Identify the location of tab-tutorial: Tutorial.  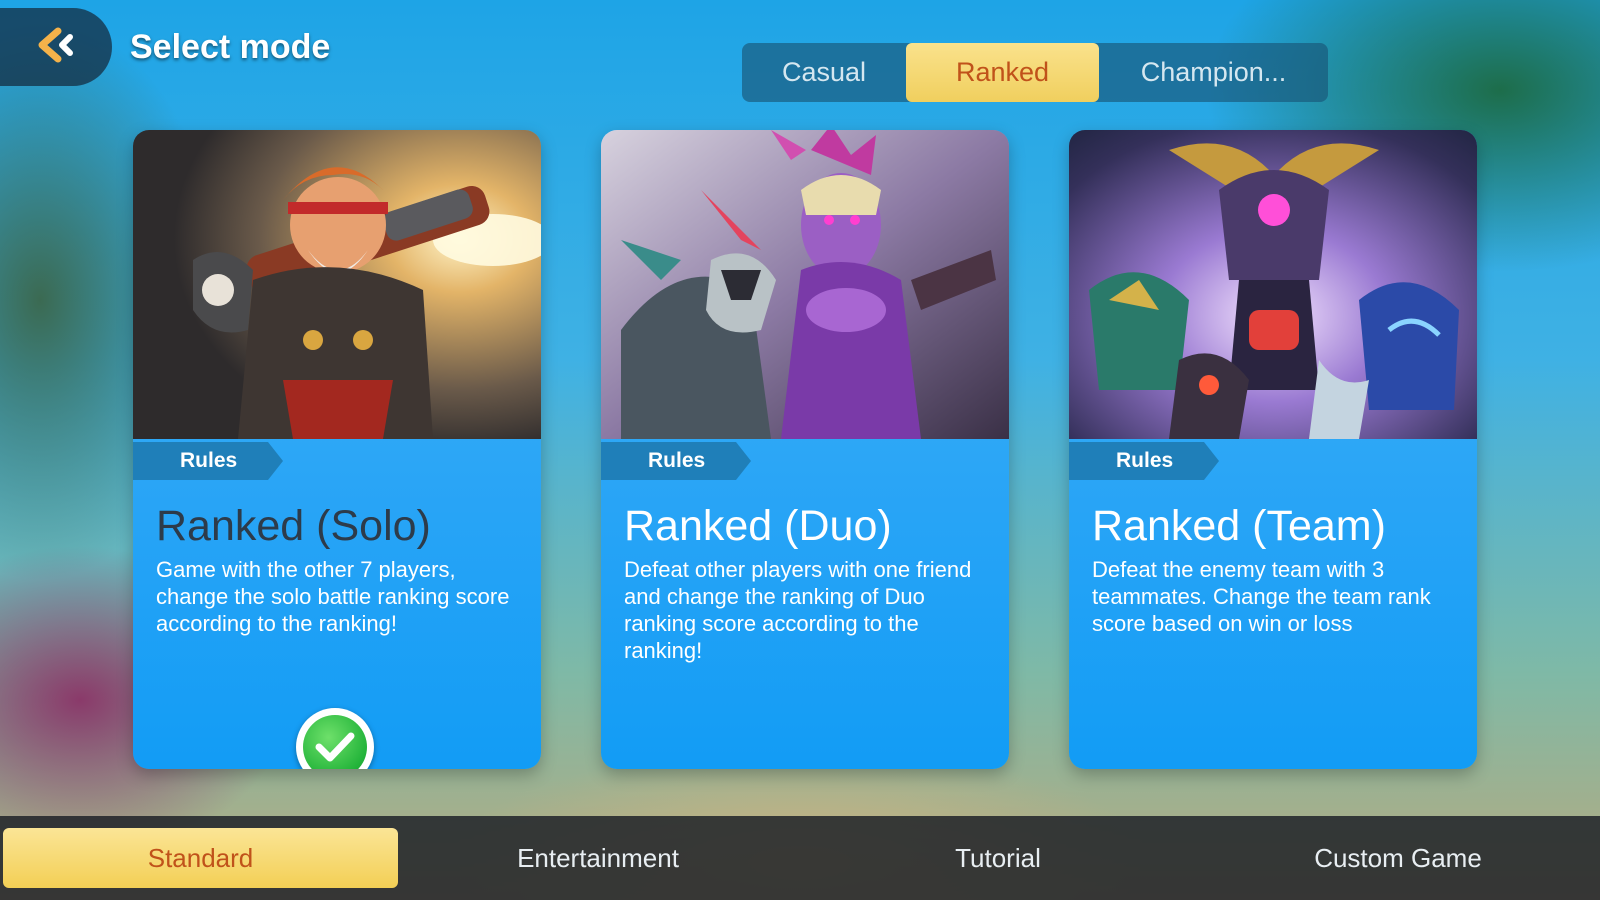
(998, 858).